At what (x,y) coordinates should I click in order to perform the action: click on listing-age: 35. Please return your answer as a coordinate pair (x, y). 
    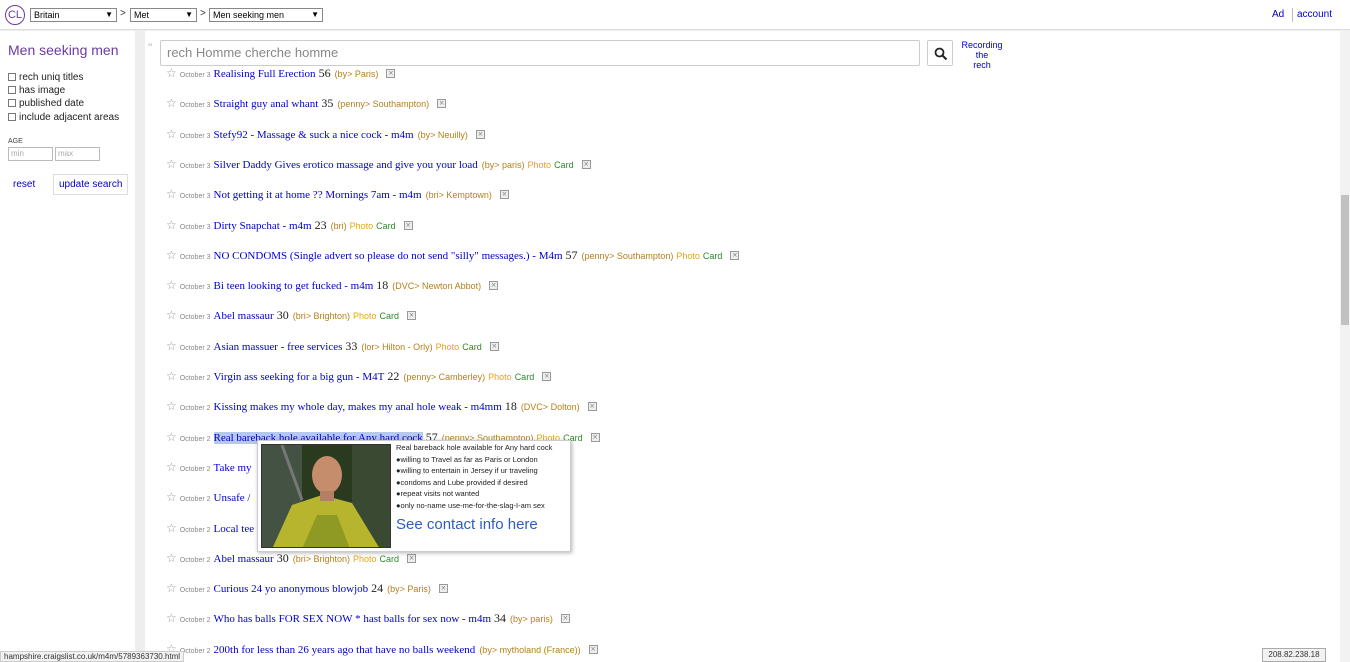
    Looking at the image, I should click on (327, 103).